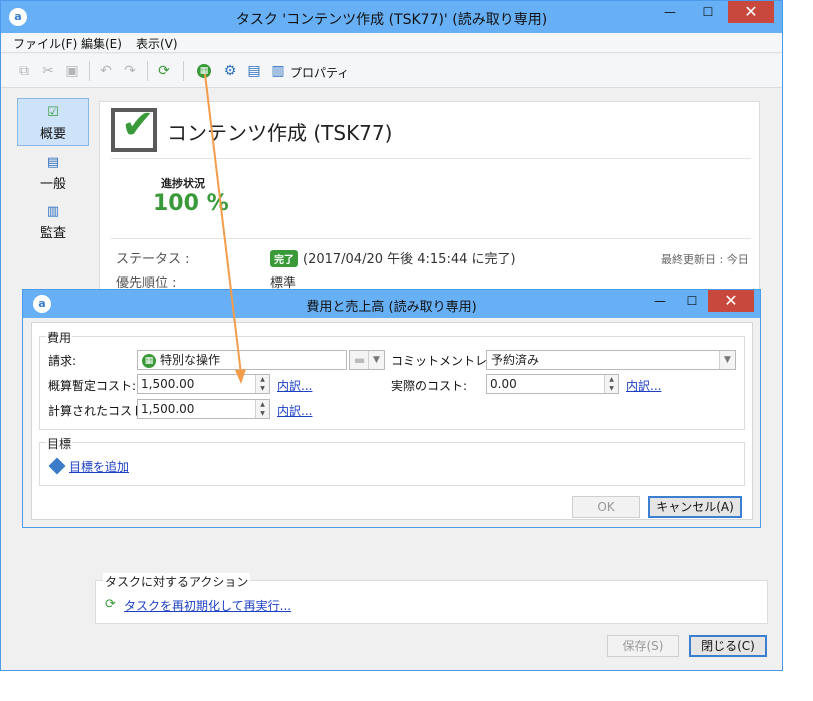 The width and height of the screenshot is (813, 701). Describe the element at coordinates (280, 133) in the screenshot. I see `task-title: コンテンツ作成 (TSK77)` at that location.